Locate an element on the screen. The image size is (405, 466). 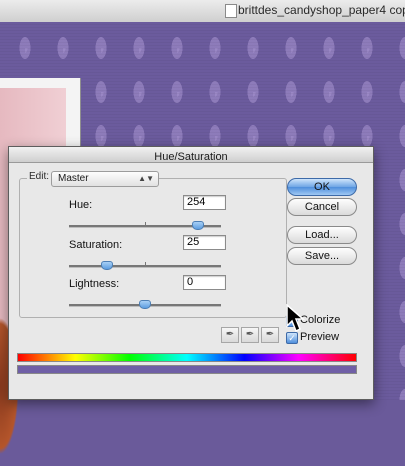
select-arrows-icon: ▲▼ is located at coordinates (146, 178).